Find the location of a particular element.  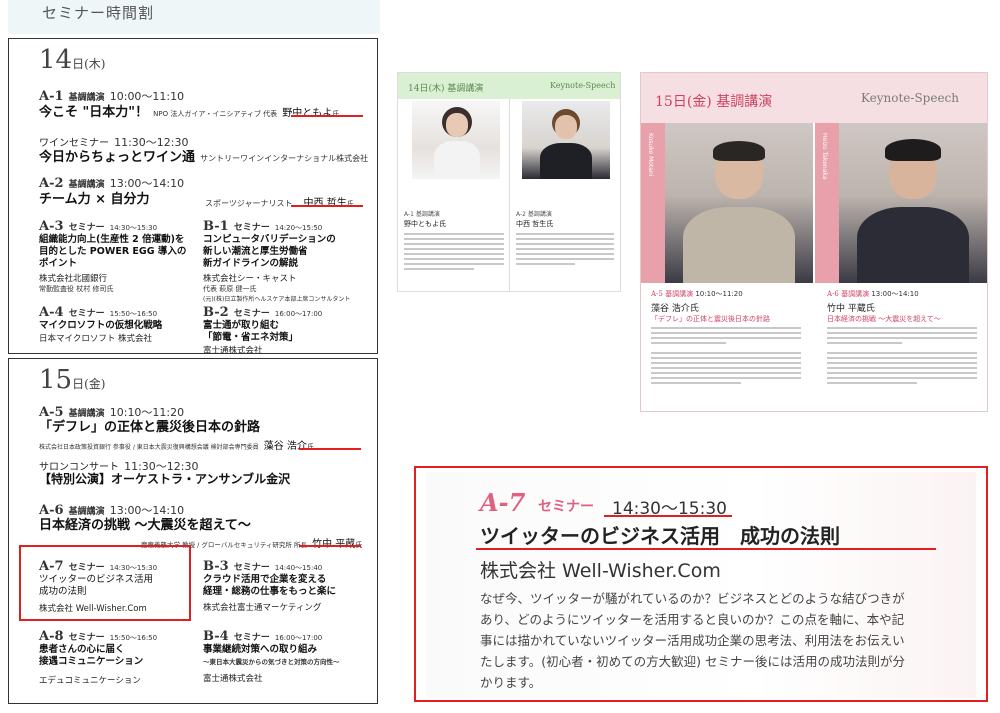

description-line: かります。 is located at coordinates (511, 682).